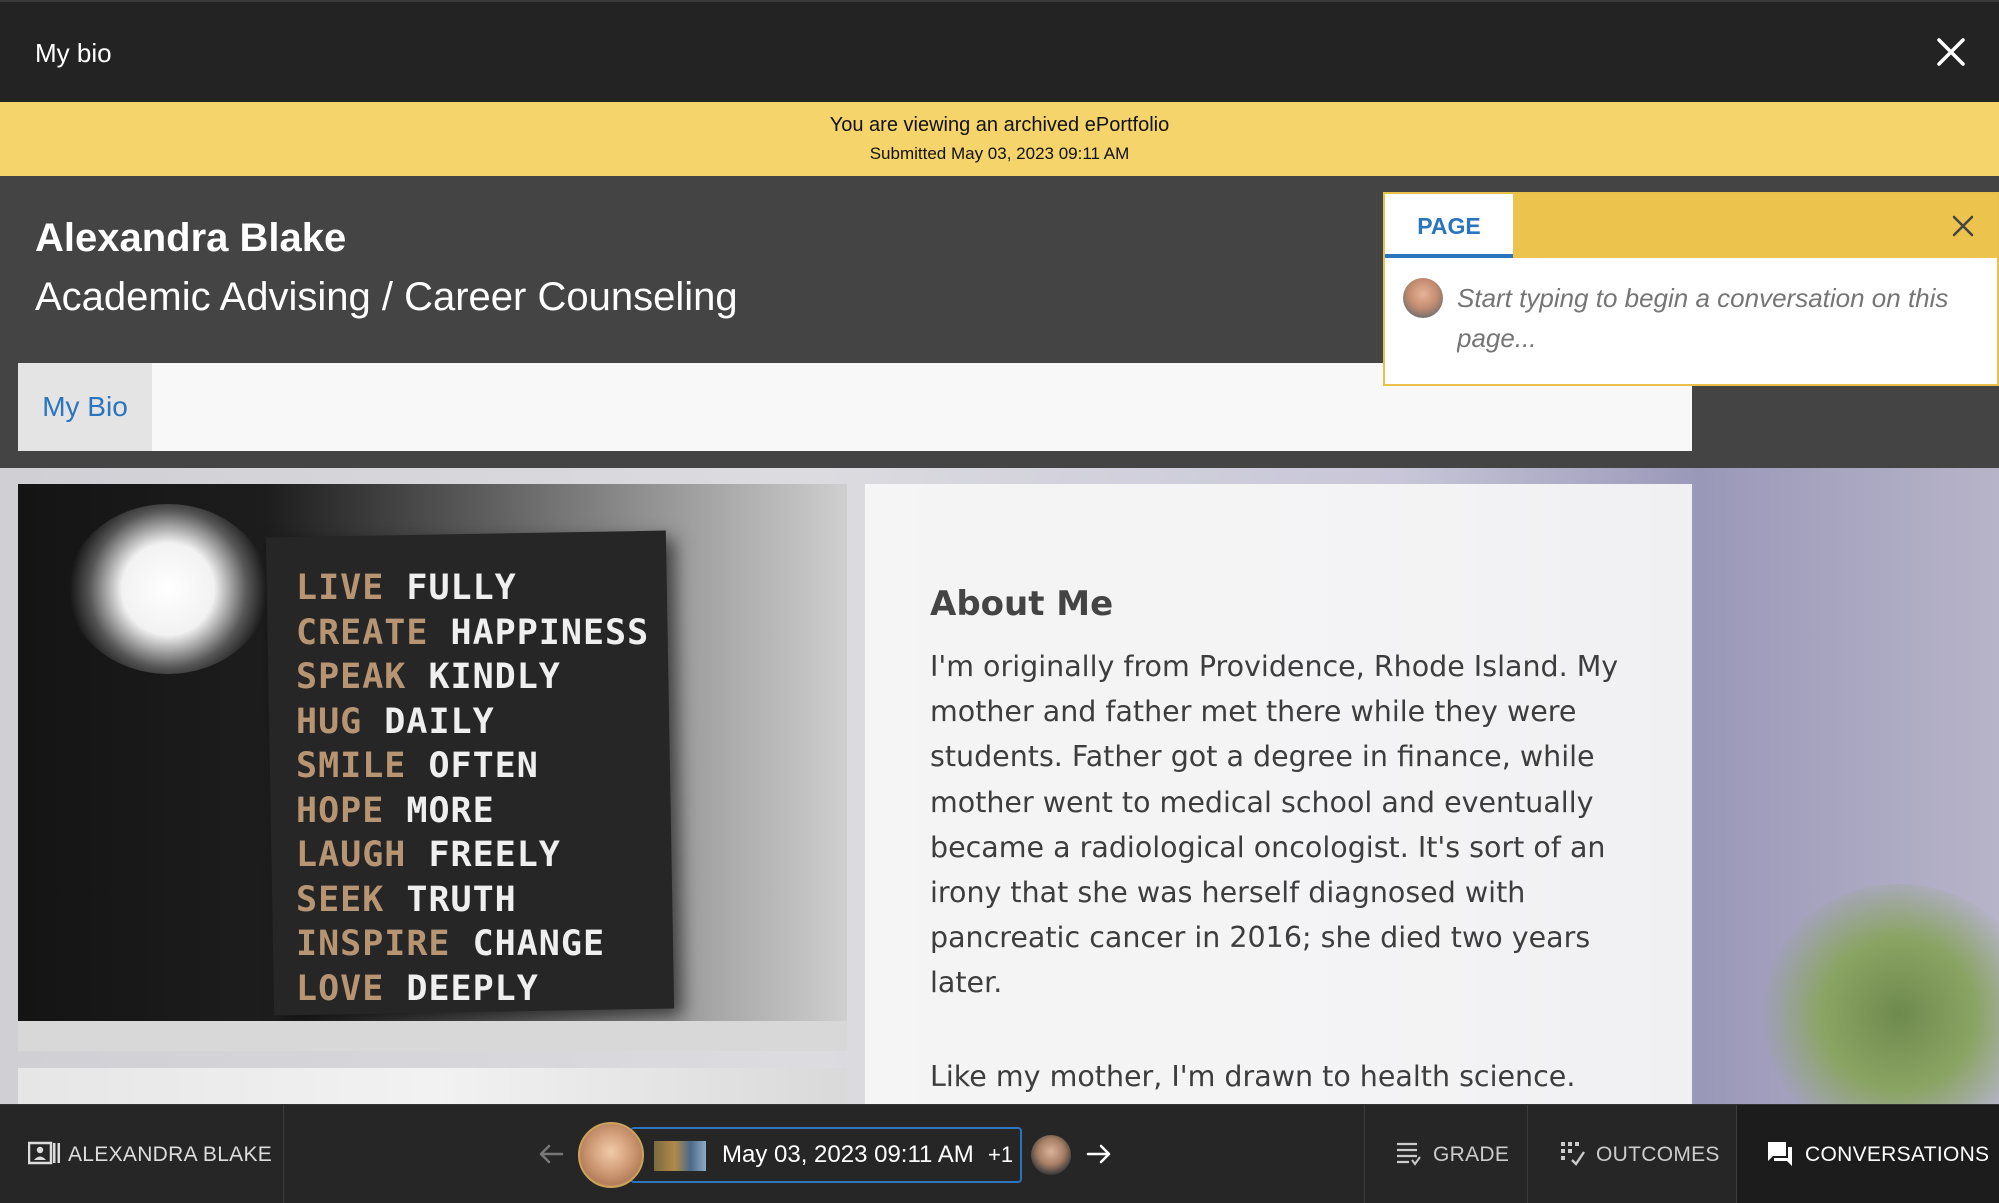  I want to click on conversation-panel: PAGE, so click(1691, 289).